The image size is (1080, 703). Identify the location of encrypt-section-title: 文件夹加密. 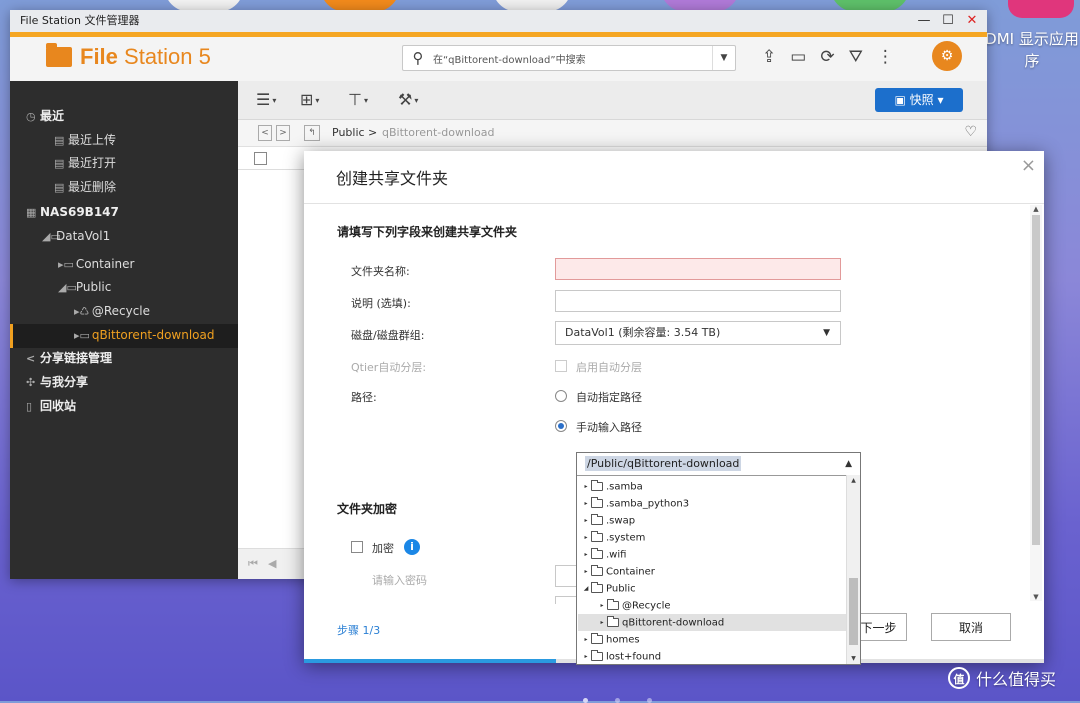
(367, 509).